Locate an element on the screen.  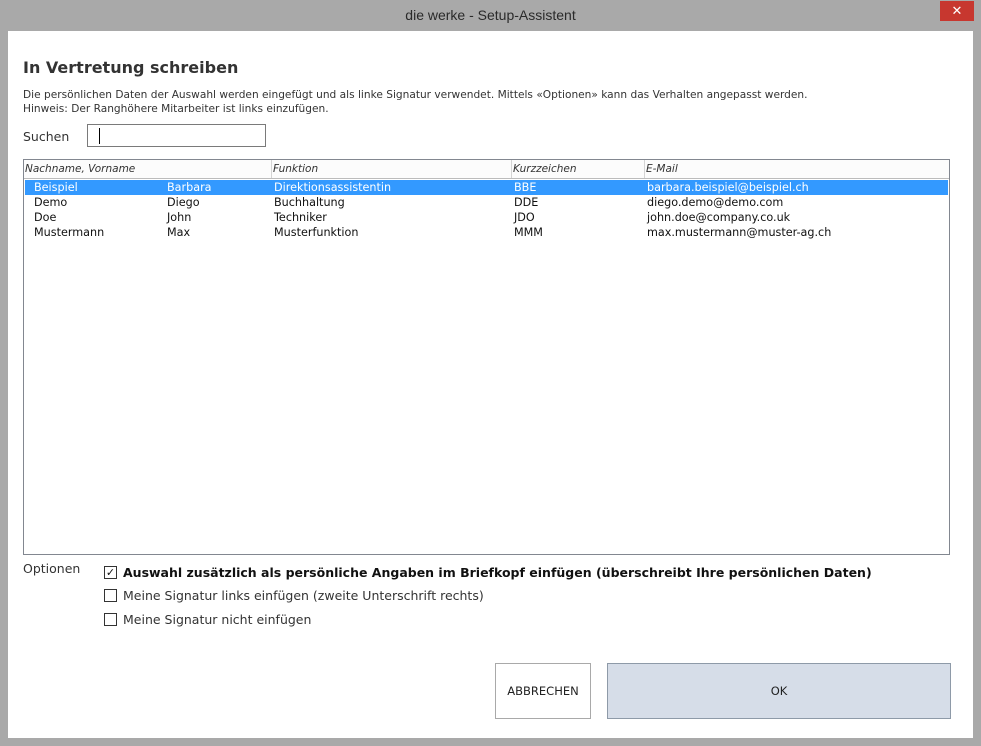
cell-lastname: Beispiel is located at coordinates (56, 187).